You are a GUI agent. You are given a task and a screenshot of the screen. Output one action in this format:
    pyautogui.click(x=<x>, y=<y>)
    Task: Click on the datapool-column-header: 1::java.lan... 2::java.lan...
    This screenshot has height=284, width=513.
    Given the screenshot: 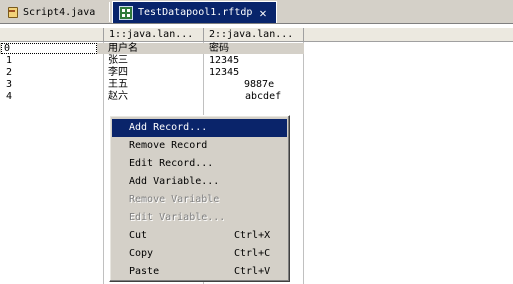 What is the action you would take?
    pyautogui.click(x=256, y=35)
    